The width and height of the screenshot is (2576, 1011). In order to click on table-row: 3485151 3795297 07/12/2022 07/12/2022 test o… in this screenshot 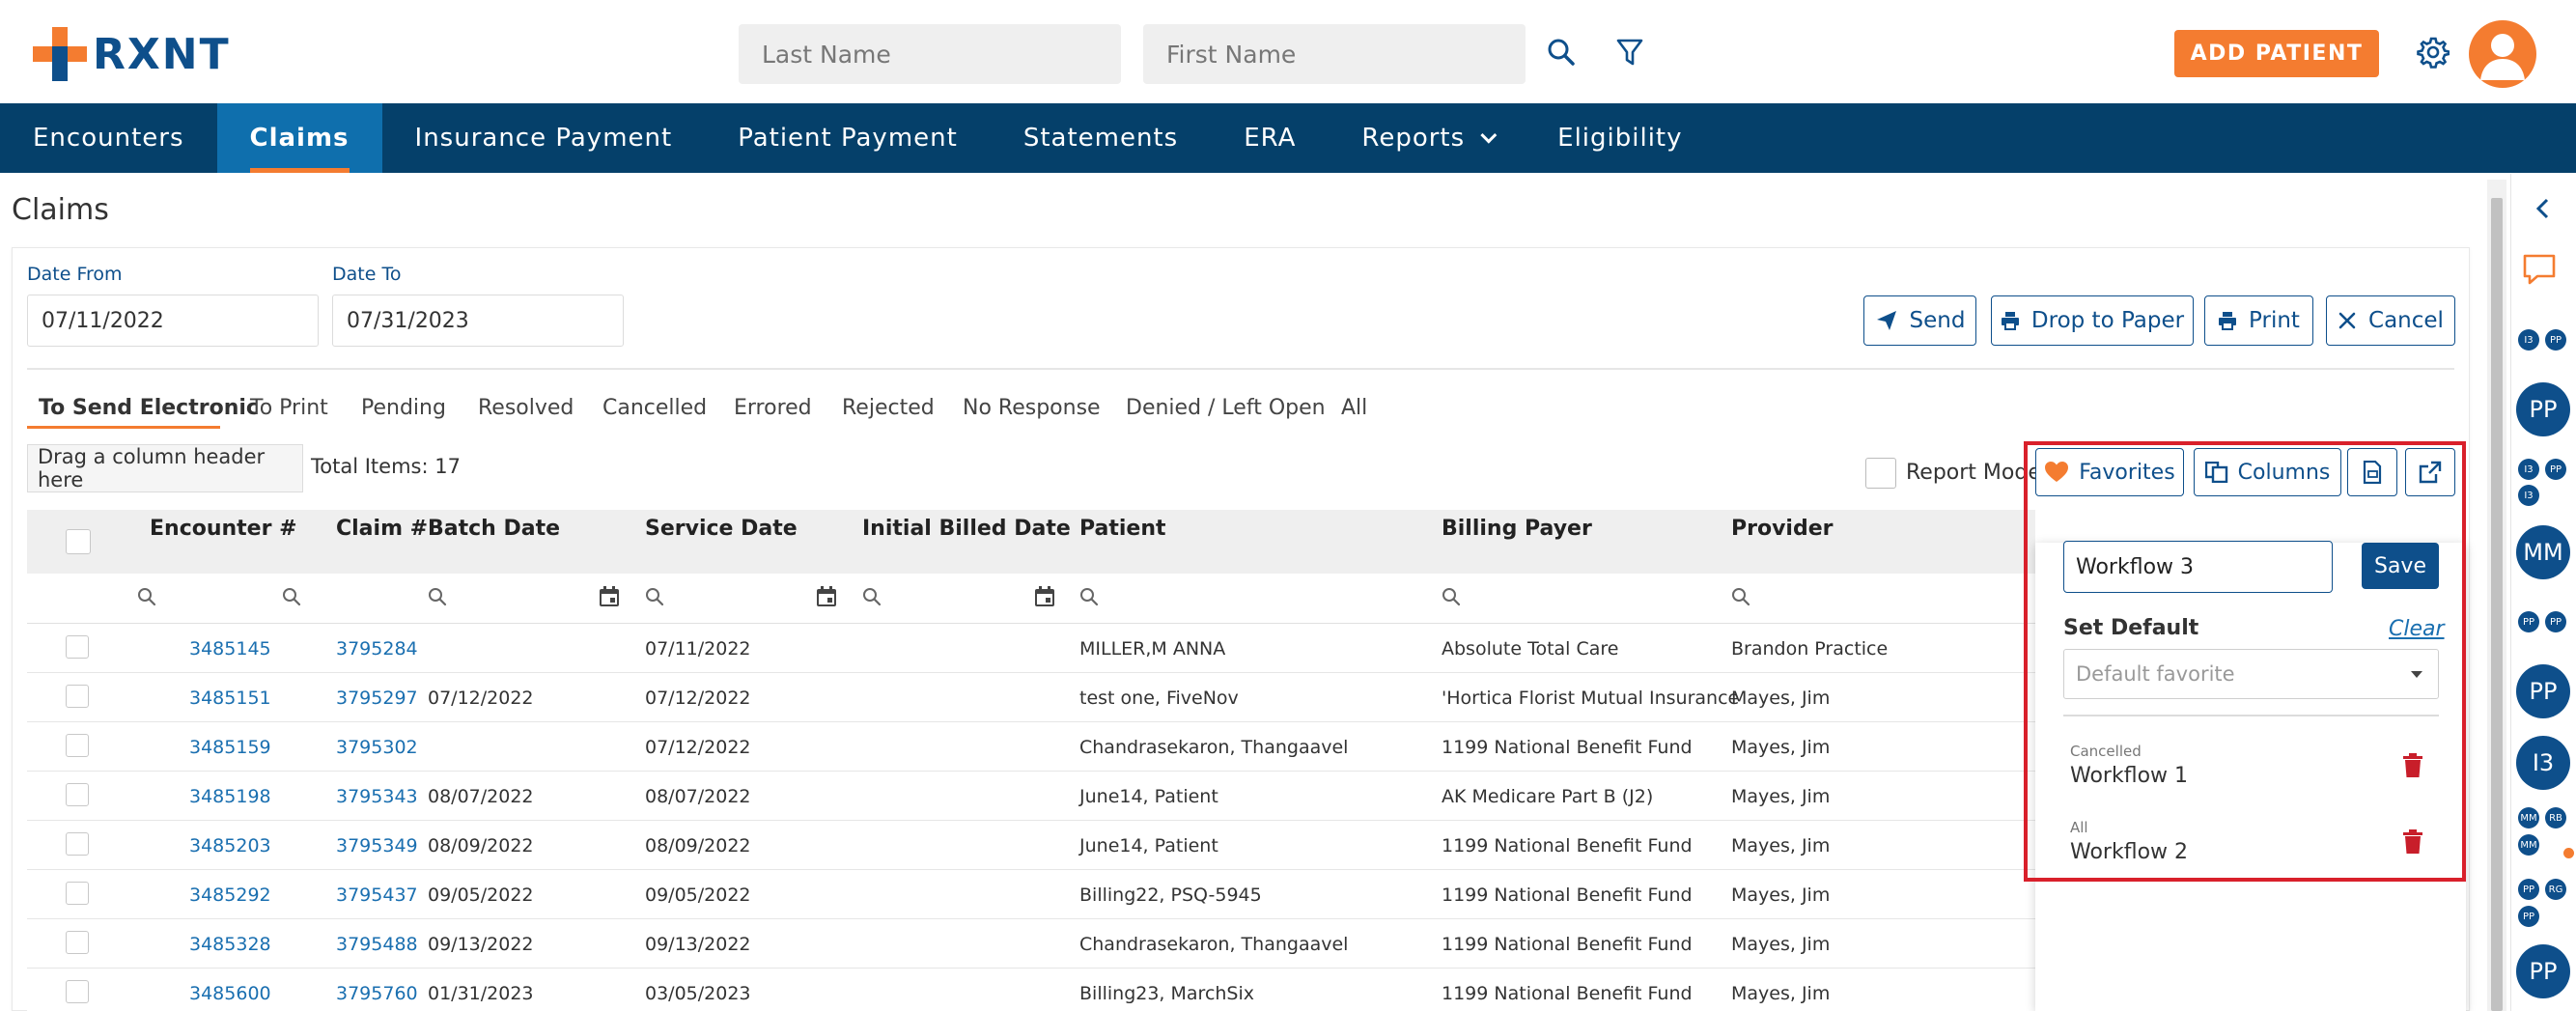, I will do `click(1032, 697)`.